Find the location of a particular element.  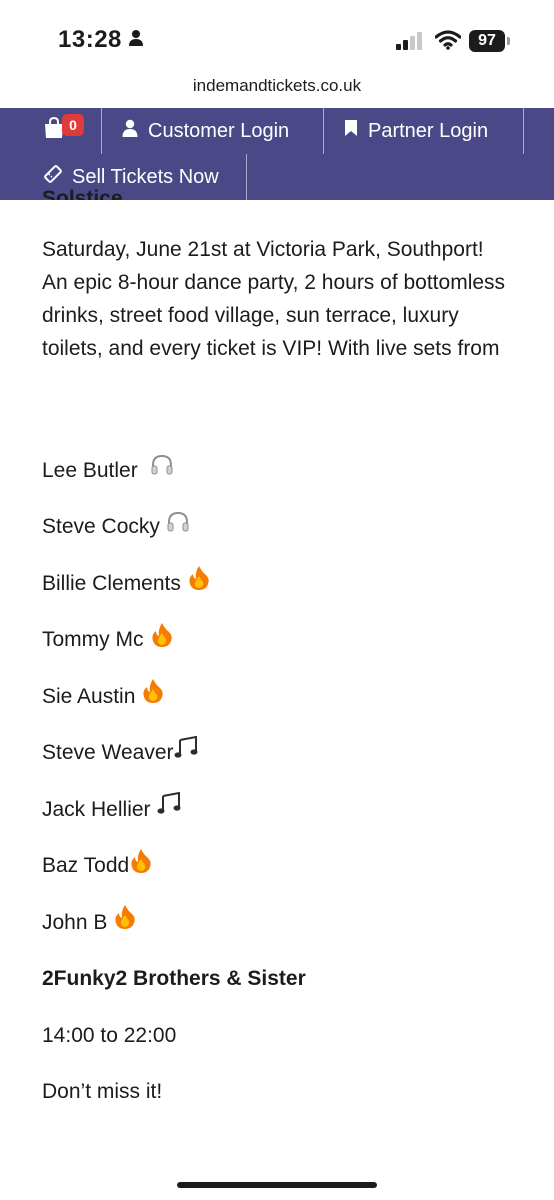

nav-row-top: 0 Customer Login Partner Login is located at coordinates (277, 131).